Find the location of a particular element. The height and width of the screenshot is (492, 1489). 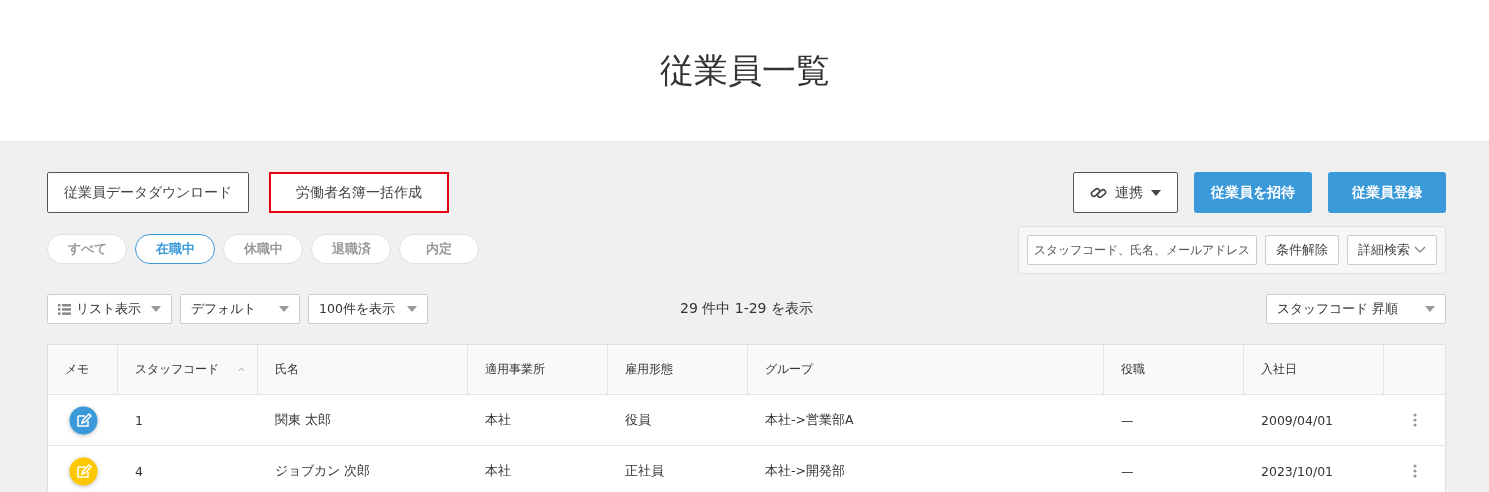

action-button: 従業員データダウンロード is located at coordinates (148, 192).